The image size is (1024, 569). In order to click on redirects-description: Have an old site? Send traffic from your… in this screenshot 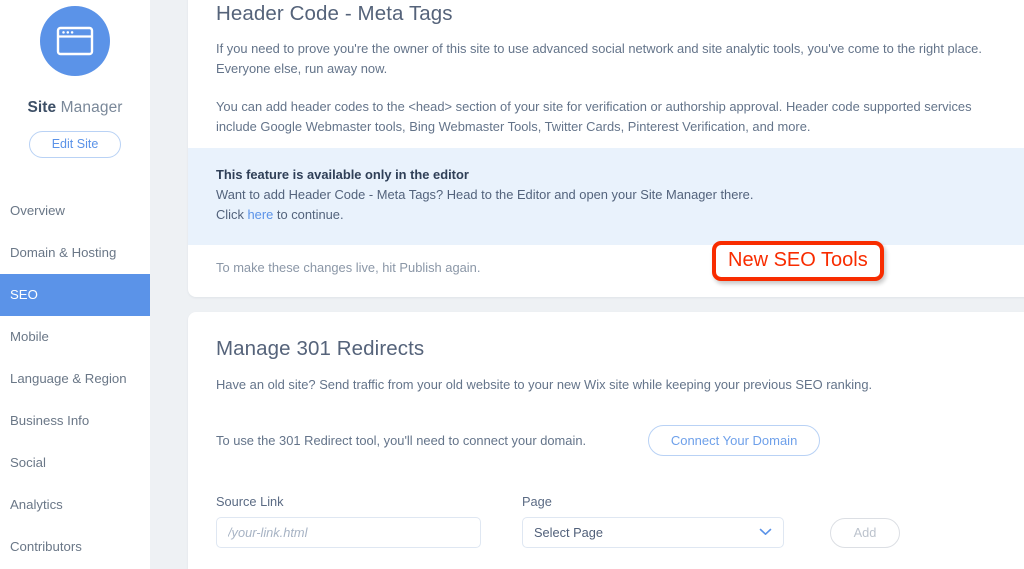, I will do `click(544, 384)`.